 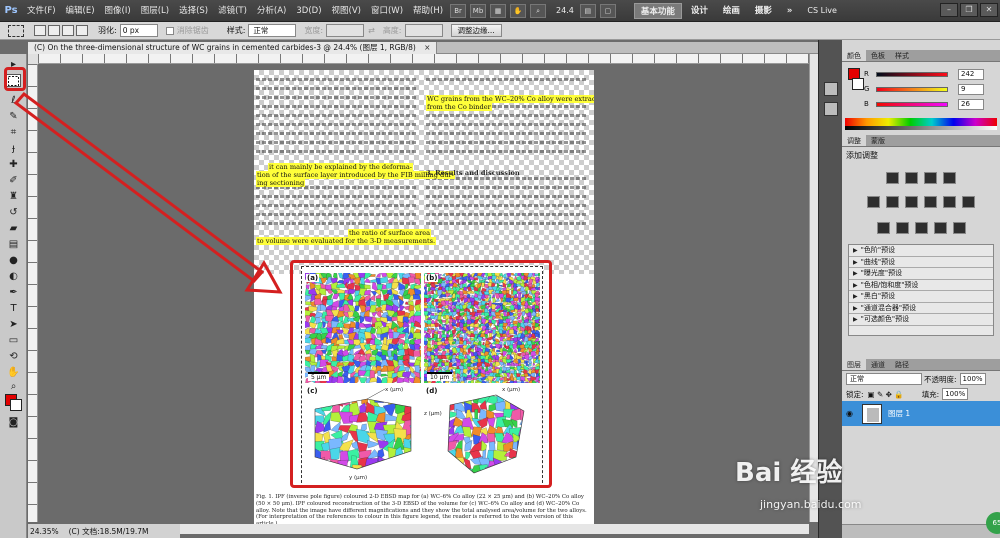 What do you see at coordinates (458, 10) in the screenshot?
I see `bridge-icon: Br` at bounding box center [458, 10].